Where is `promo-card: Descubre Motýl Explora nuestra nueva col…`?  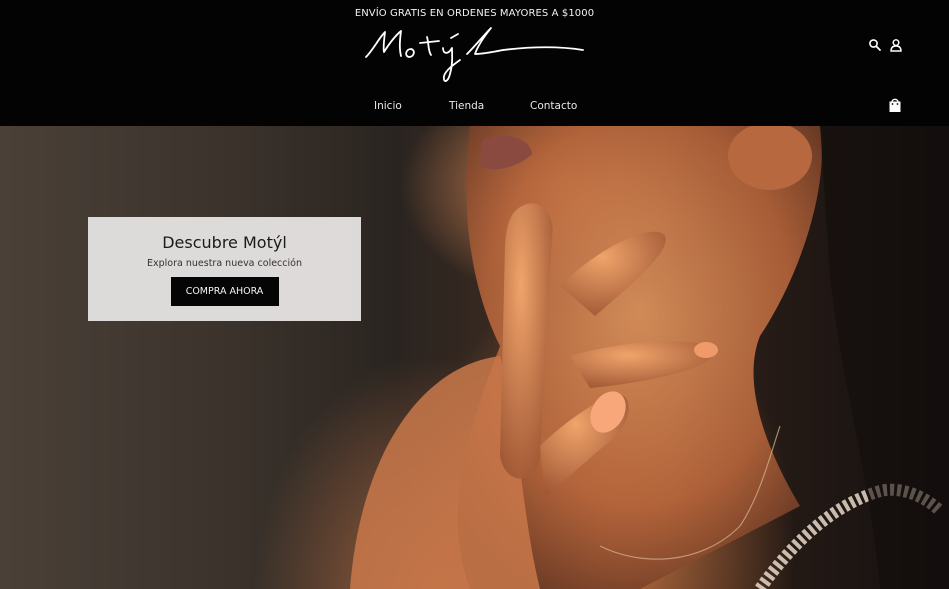
promo-card: Descubre Motýl Explora nuestra nueva col… is located at coordinates (224, 269).